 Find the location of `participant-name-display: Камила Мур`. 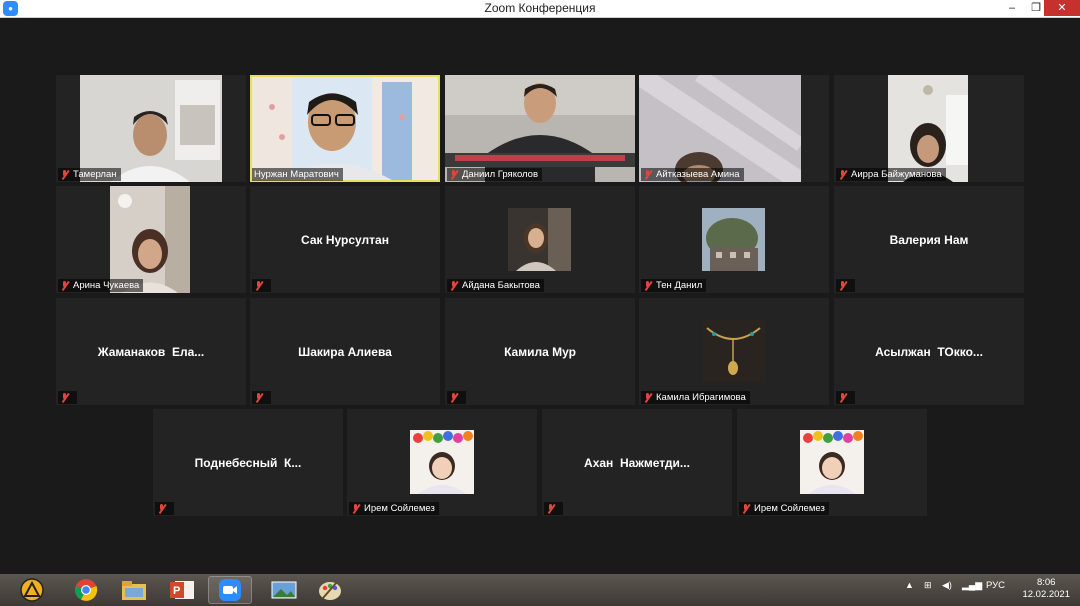

participant-name-display: Камила Мур is located at coordinates (540, 351).